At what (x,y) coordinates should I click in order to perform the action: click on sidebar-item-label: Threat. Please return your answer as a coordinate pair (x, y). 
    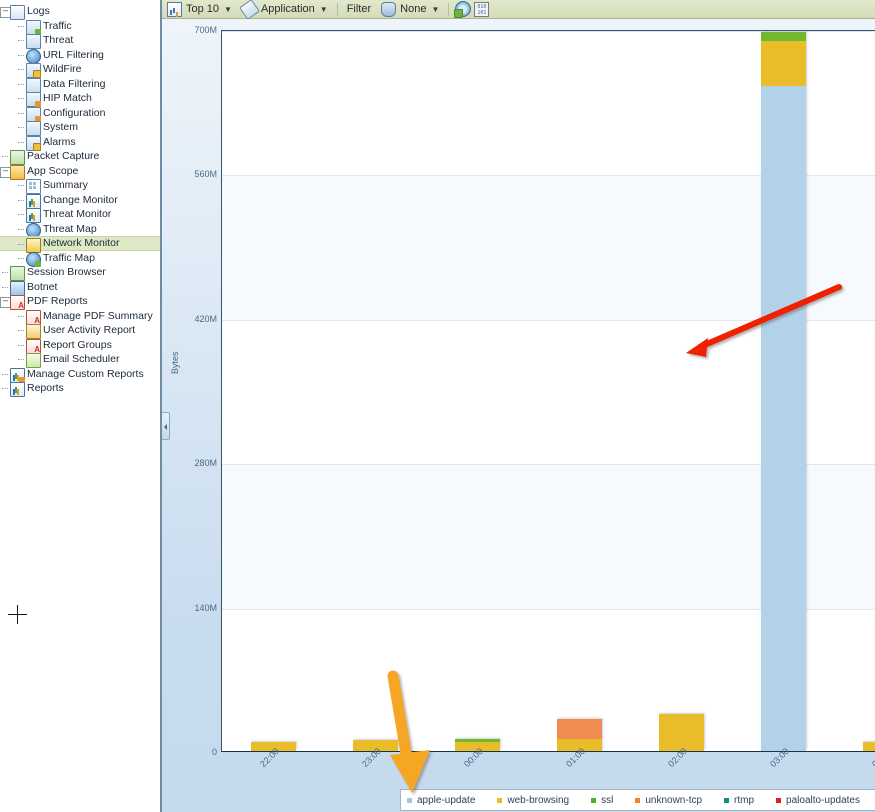
    Looking at the image, I should click on (58, 40).